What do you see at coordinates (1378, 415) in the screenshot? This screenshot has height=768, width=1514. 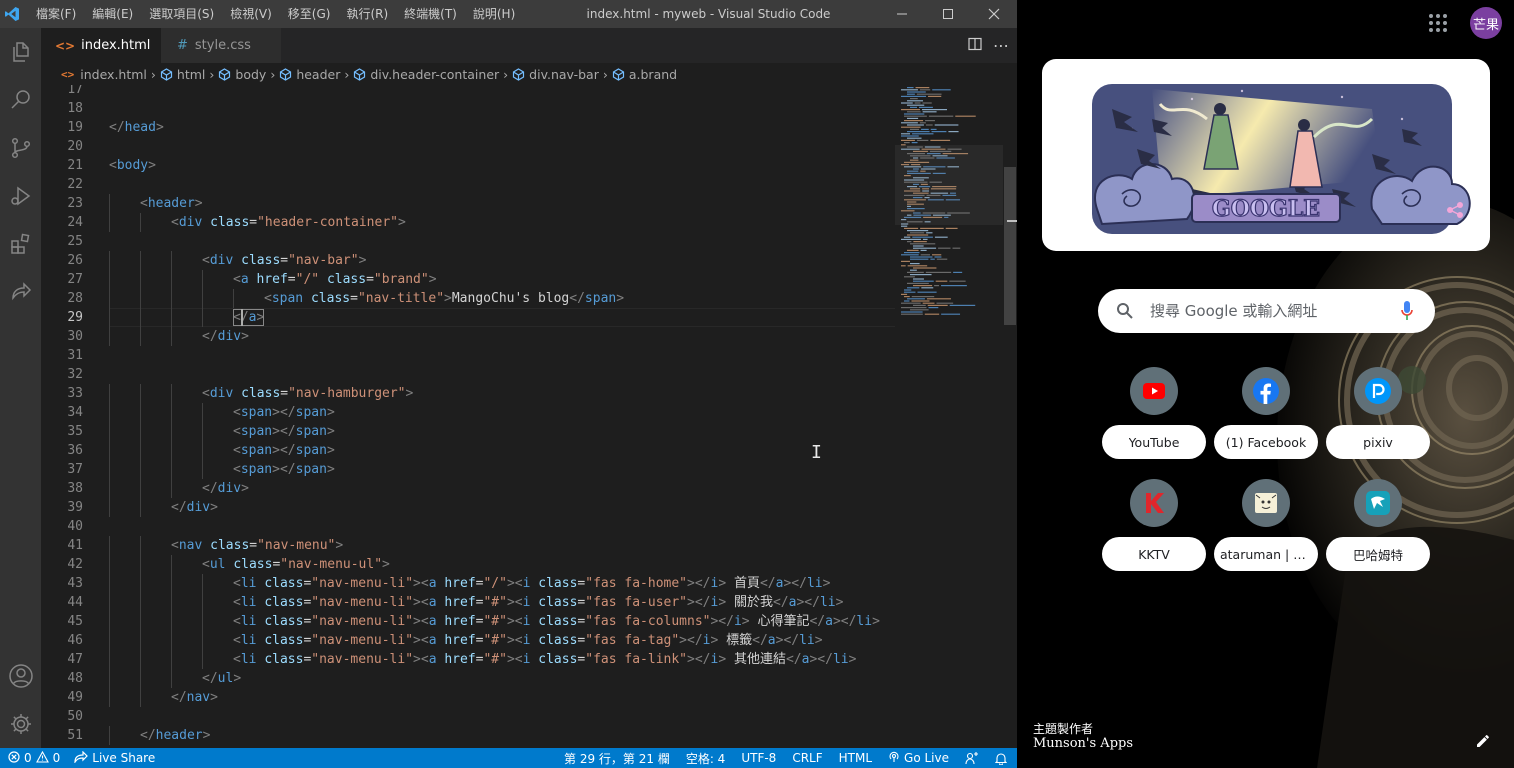 I see `shortcut-tile: pixiv` at bounding box center [1378, 415].